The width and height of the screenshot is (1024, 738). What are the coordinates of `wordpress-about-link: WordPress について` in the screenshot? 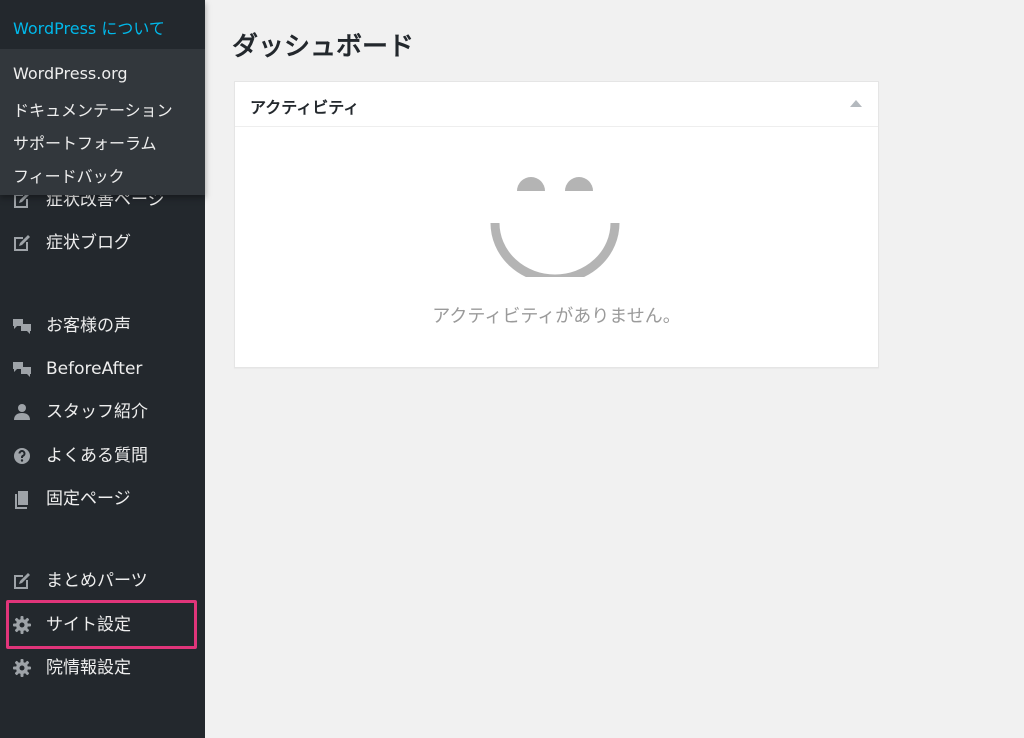 It's located at (89, 27).